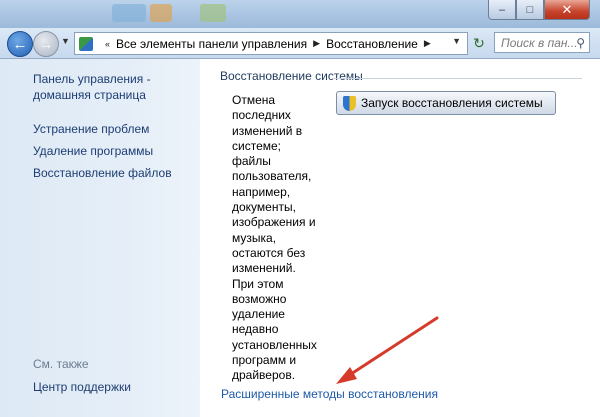  I want to click on section-divider, so click(457, 78).